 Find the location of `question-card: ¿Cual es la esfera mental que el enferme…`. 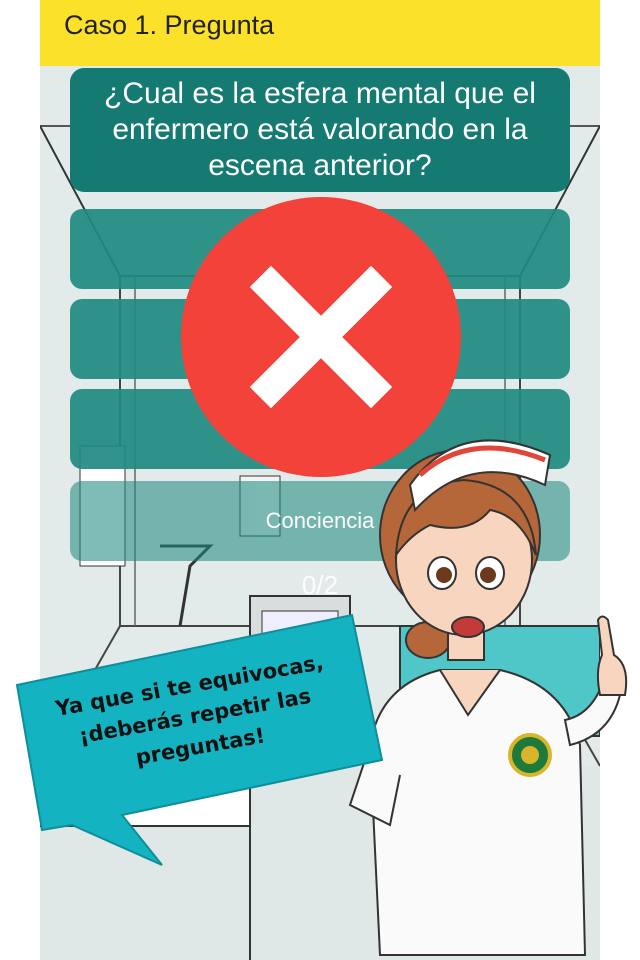

question-card: ¿Cual es la esfera mental que el enferme… is located at coordinates (320, 130).